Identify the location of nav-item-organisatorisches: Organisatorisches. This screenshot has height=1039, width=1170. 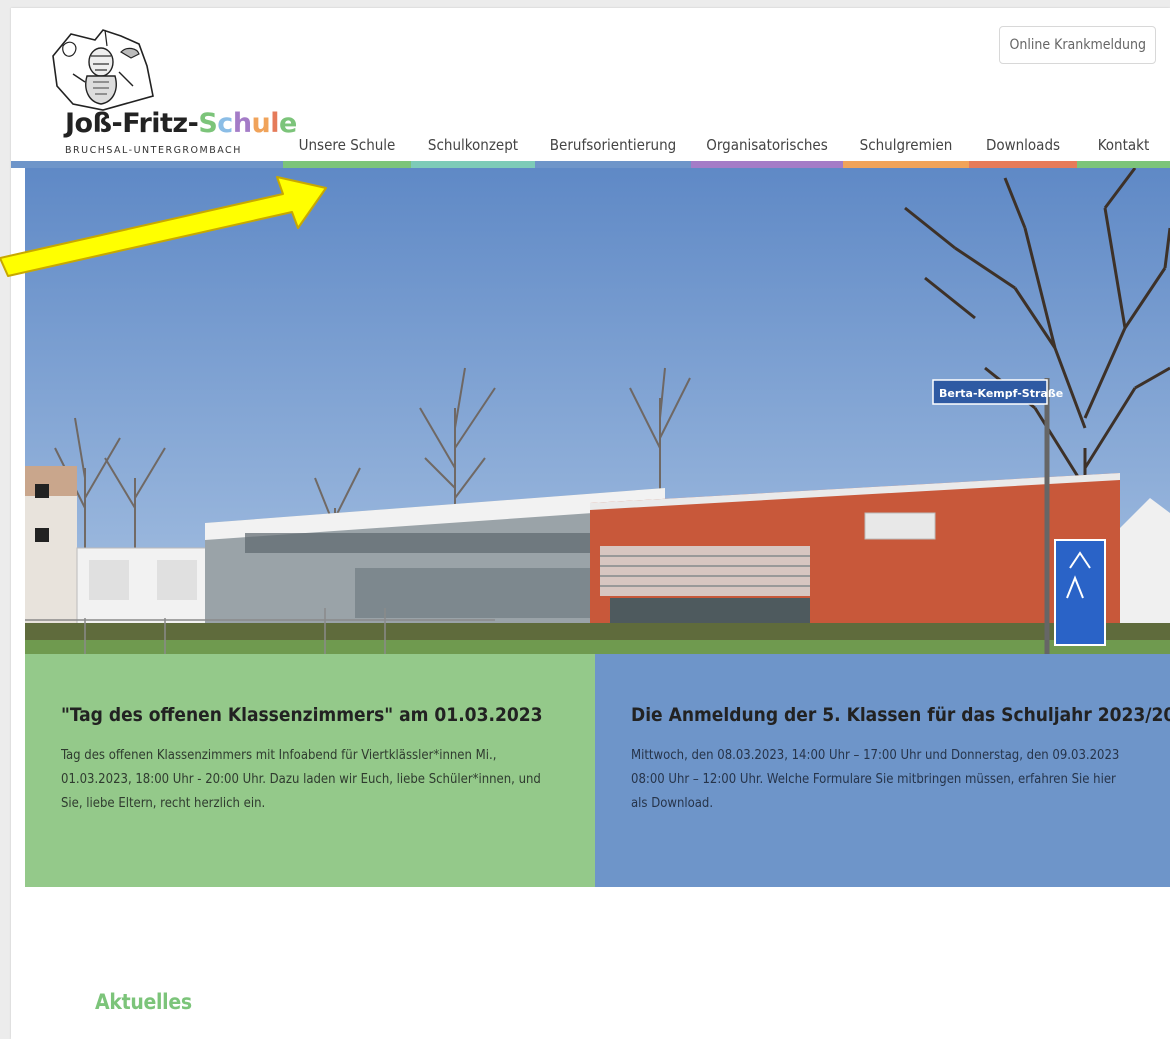
(767, 149).